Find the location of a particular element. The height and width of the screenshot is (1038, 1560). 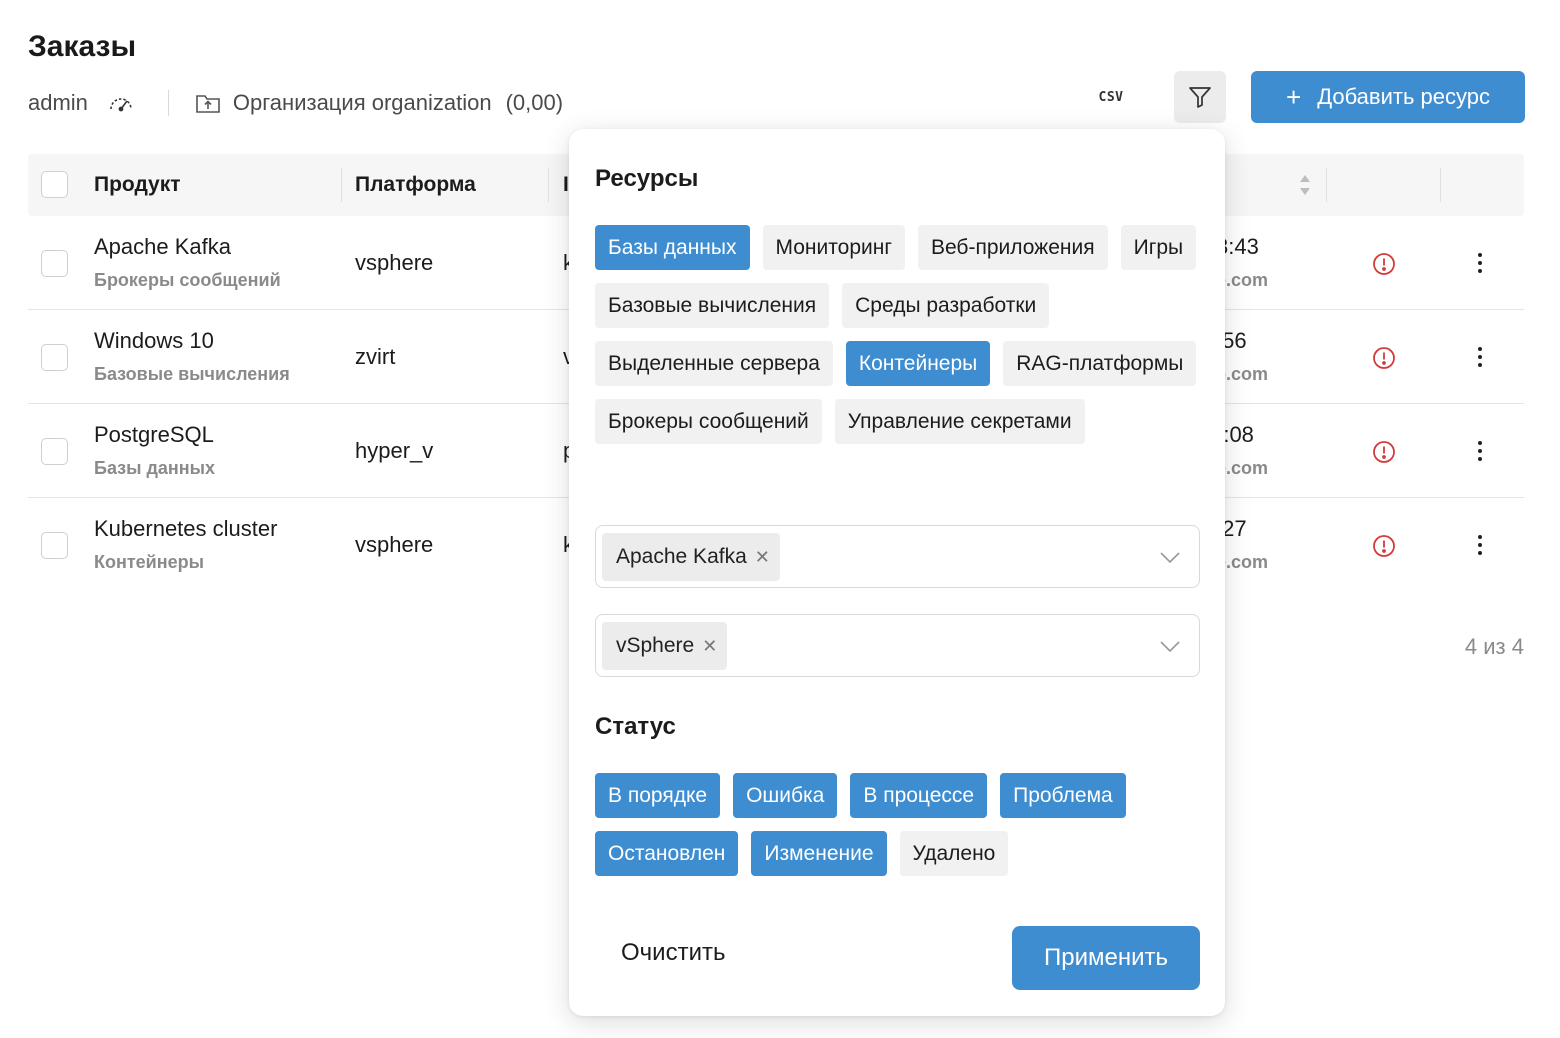

filter-chip: Веб-приложения is located at coordinates (1012, 247).